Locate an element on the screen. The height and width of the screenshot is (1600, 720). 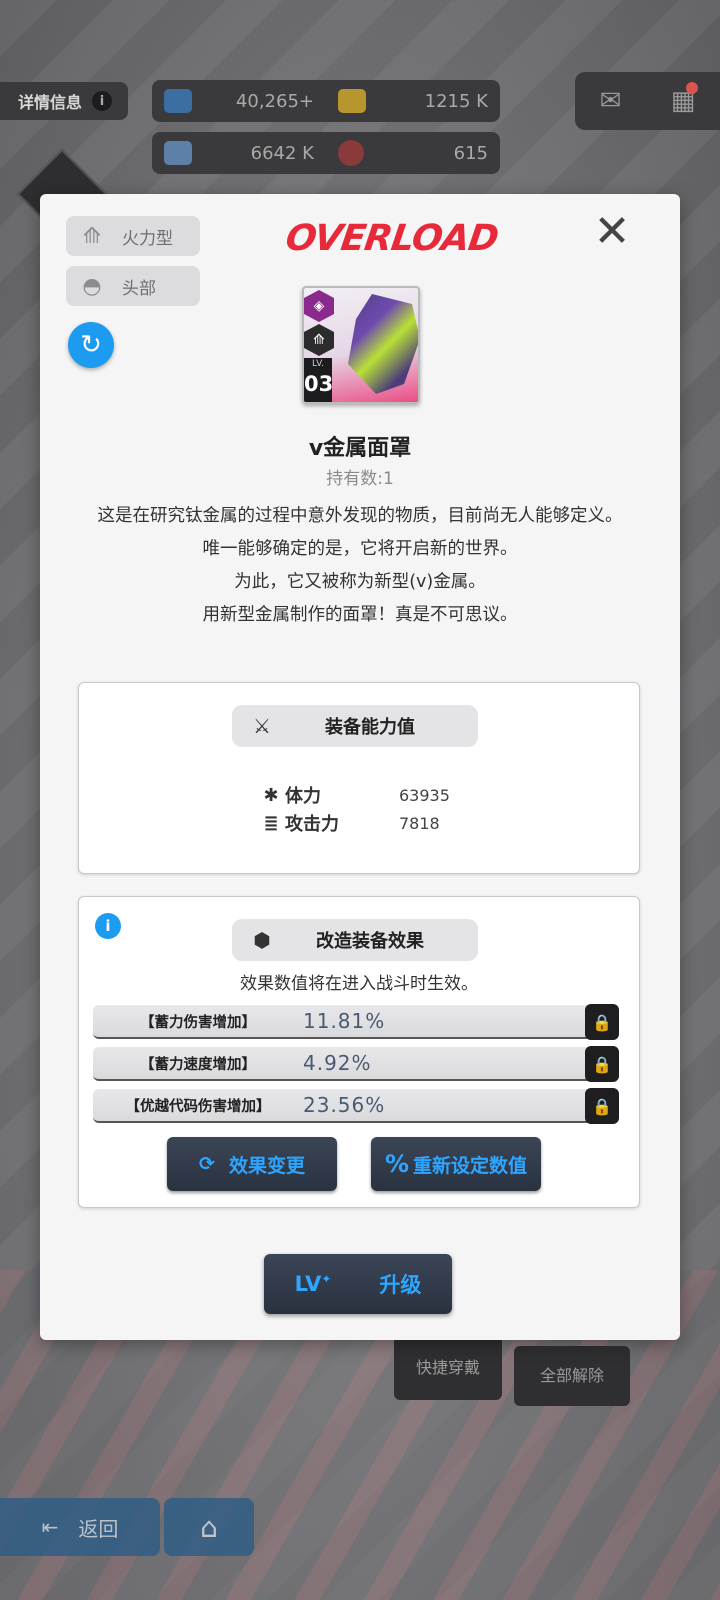
effects-note: 效果数值将在进入战斗时生效。 is located at coordinates (359, 984).